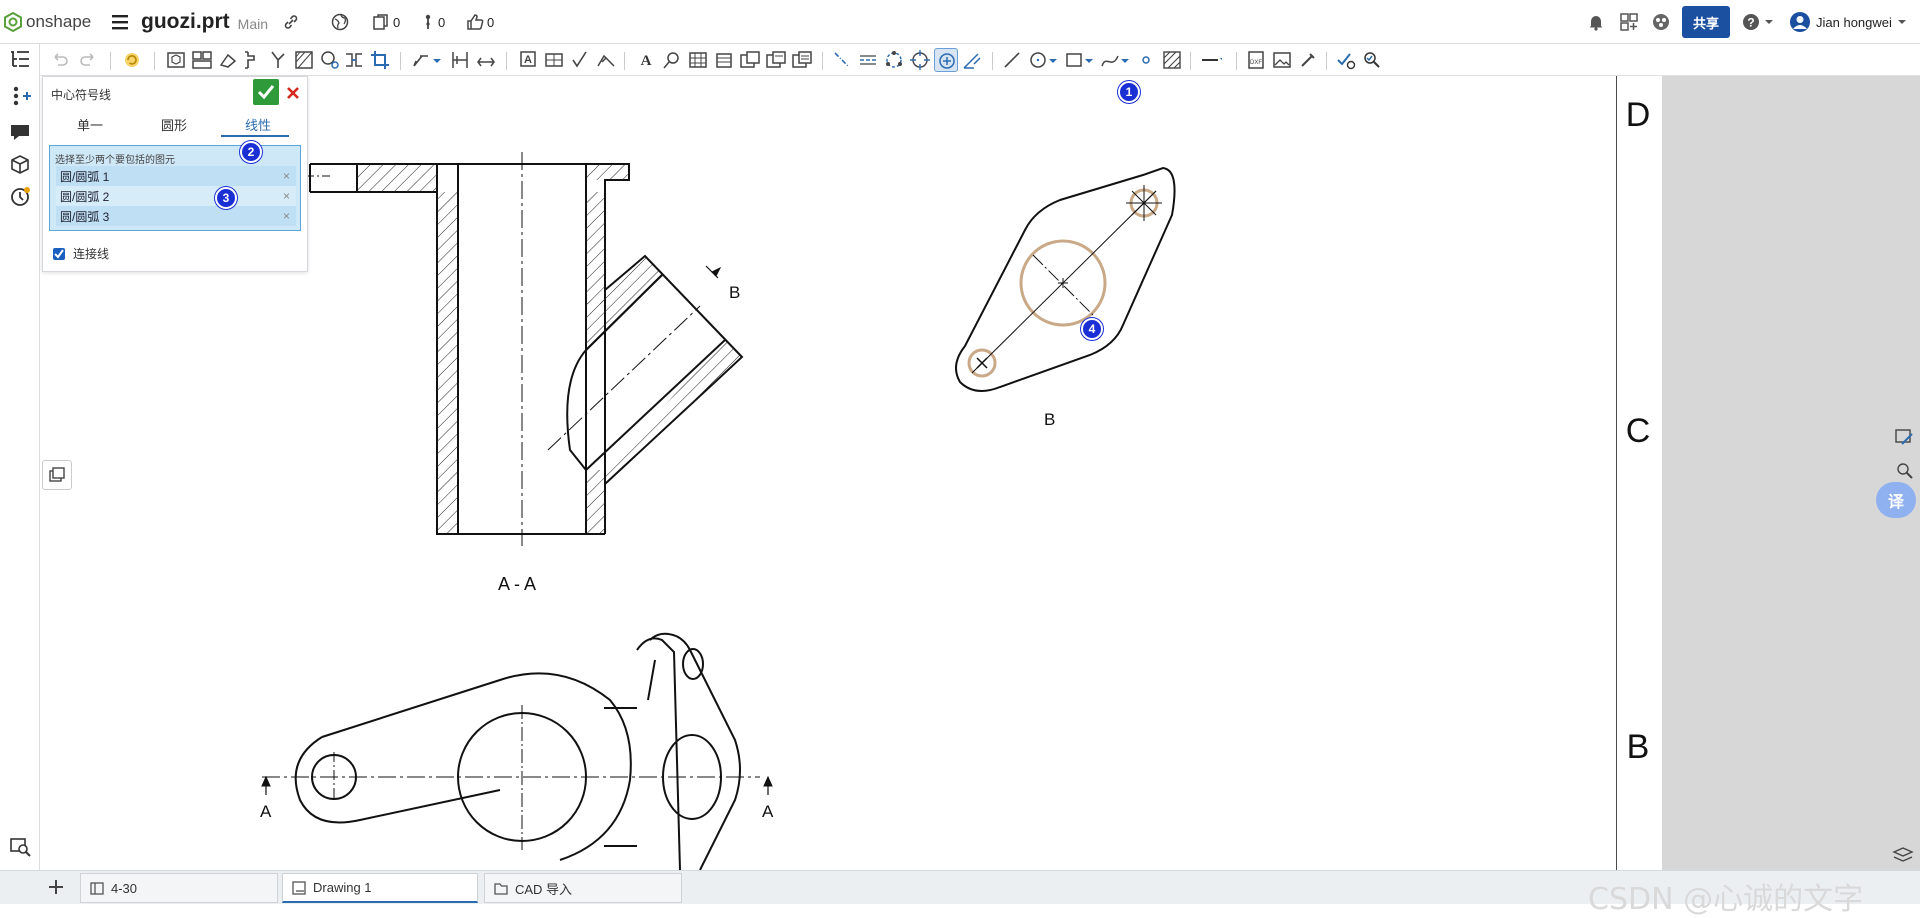  What do you see at coordinates (1172, 60) in the screenshot?
I see `hatch-icon` at bounding box center [1172, 60].